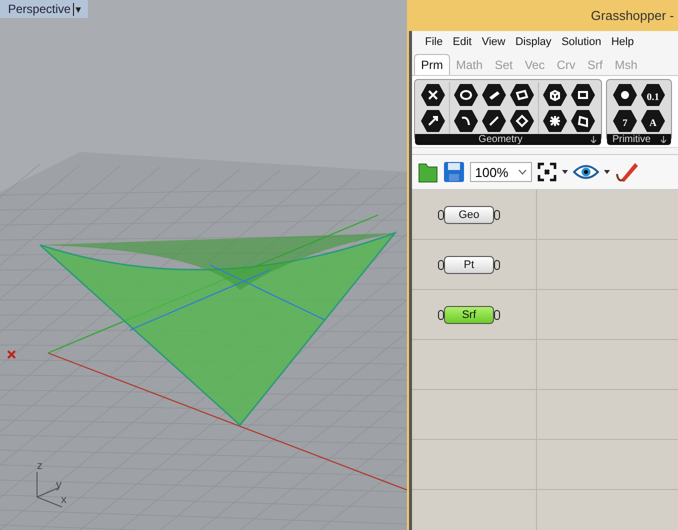 The width and height of the screenshot is (678, 530). What do you see at coordinates (653, 95) in the screenshot?
I see `labeled-hexagon-icon: 0.1` at bounding box center [653, 95].